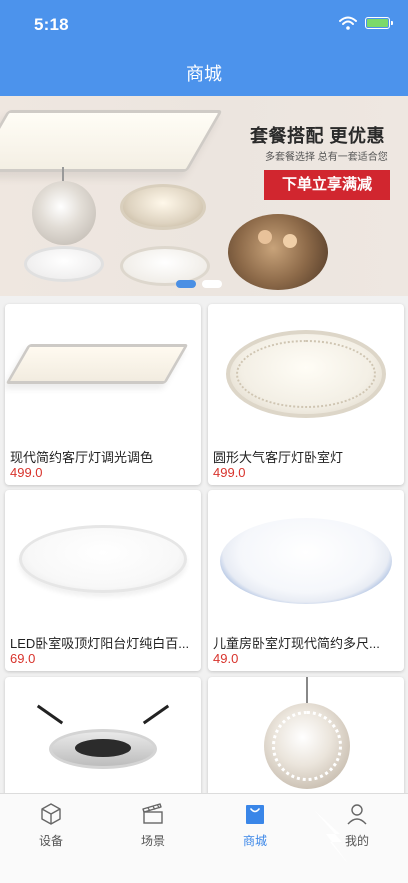 The width and height of the screenshot is (408, 883). What do you see at coordinates (278, 457) in the screenshot?
I see `product-name: 圆形大气客厅灯卧室灯` at bounding box center [278, 457].